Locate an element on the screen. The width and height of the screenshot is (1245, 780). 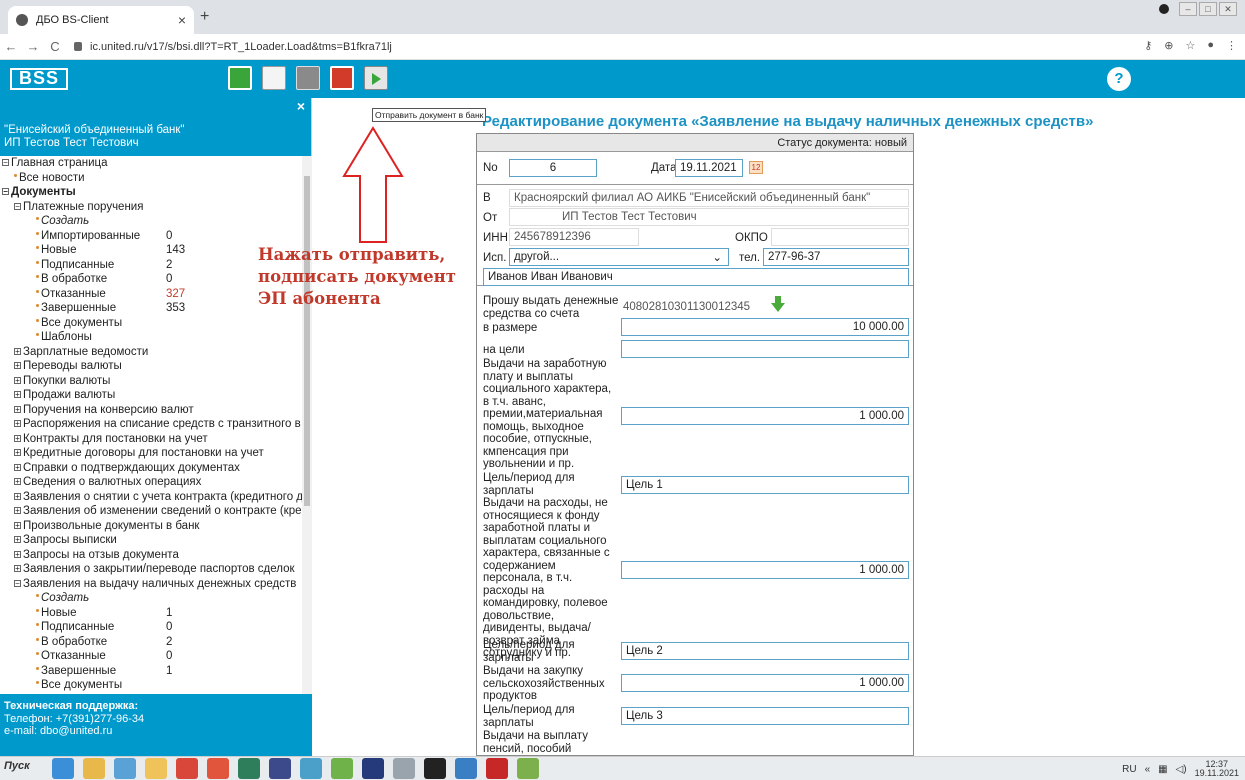
person-input: Иванов Иван Иванович is located at coordinates (696, 277).